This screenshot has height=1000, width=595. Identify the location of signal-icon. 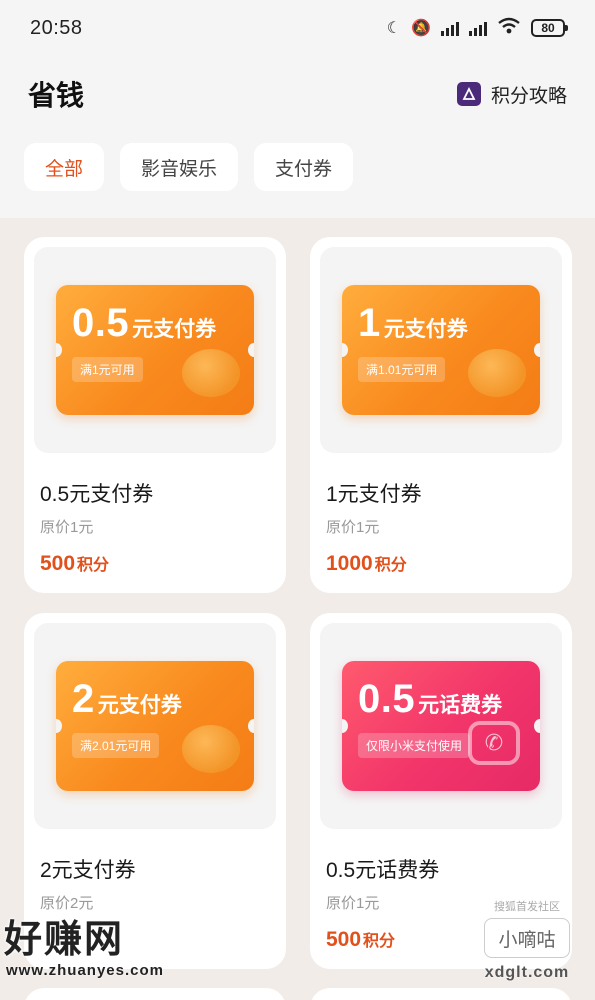
(450, 28).